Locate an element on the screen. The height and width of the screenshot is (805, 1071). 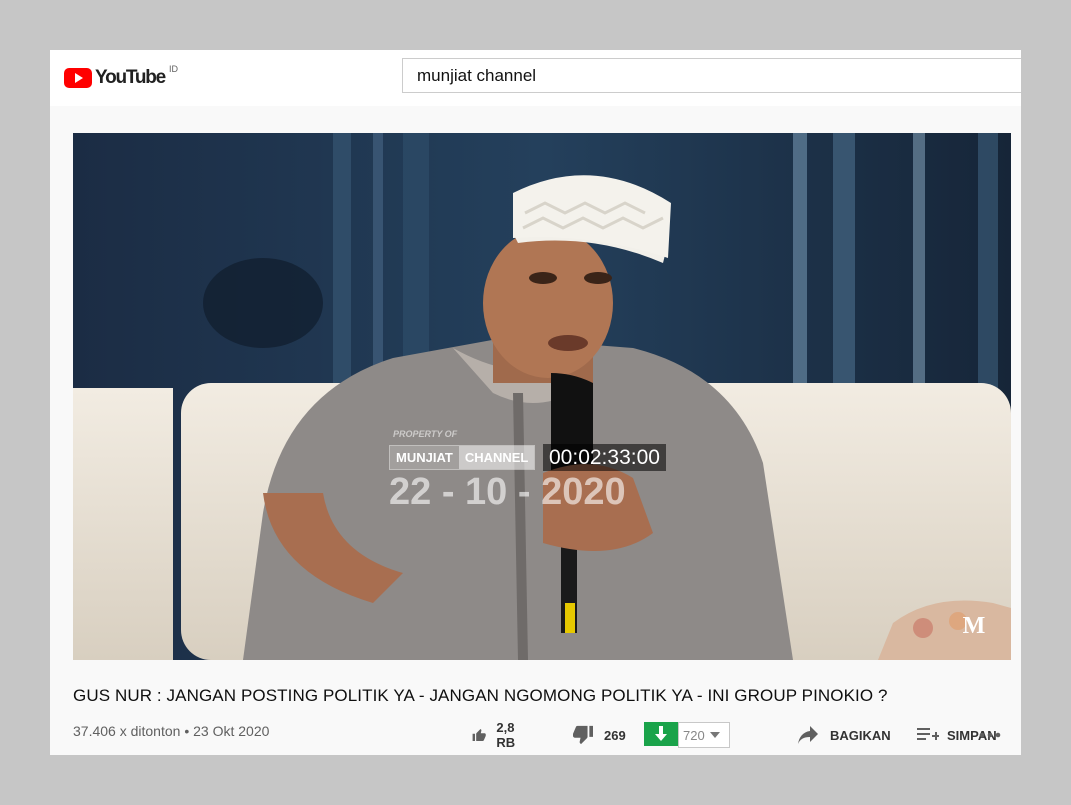
watermark-timecode: 00:02:33:00 is located at coordinates (604, 457).